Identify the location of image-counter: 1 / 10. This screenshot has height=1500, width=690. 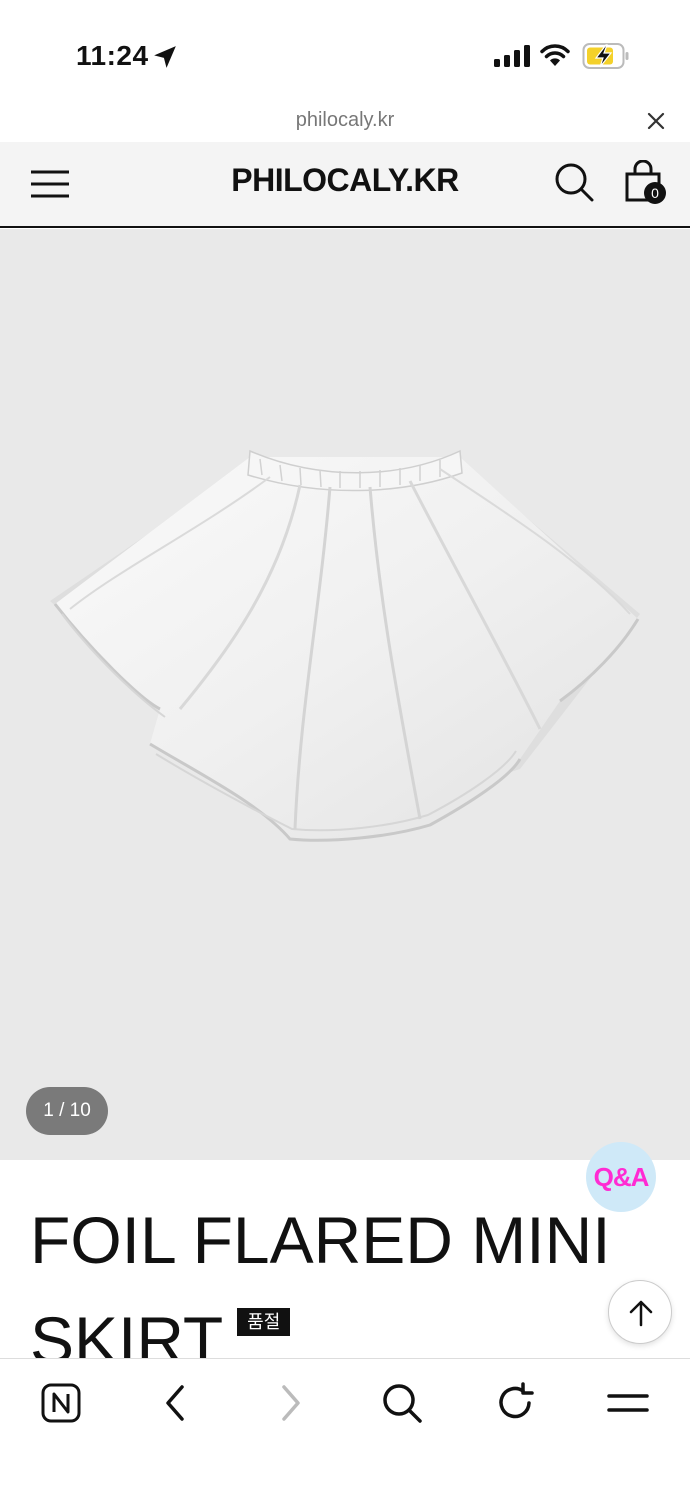
(67, 1111).